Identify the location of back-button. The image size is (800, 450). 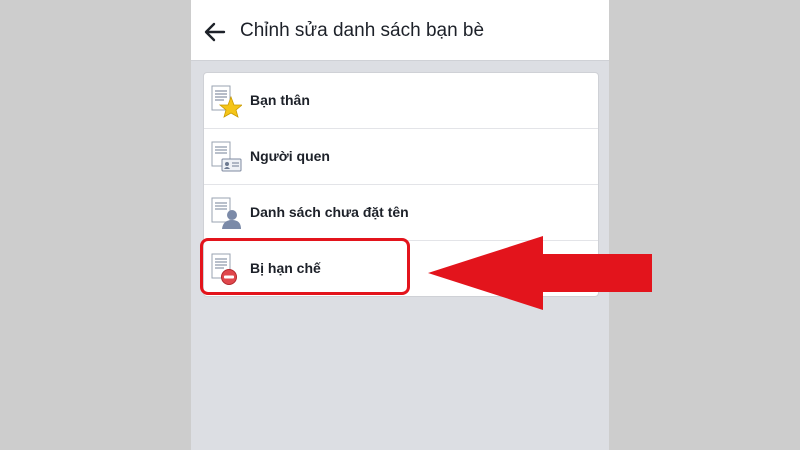
(215, 32).